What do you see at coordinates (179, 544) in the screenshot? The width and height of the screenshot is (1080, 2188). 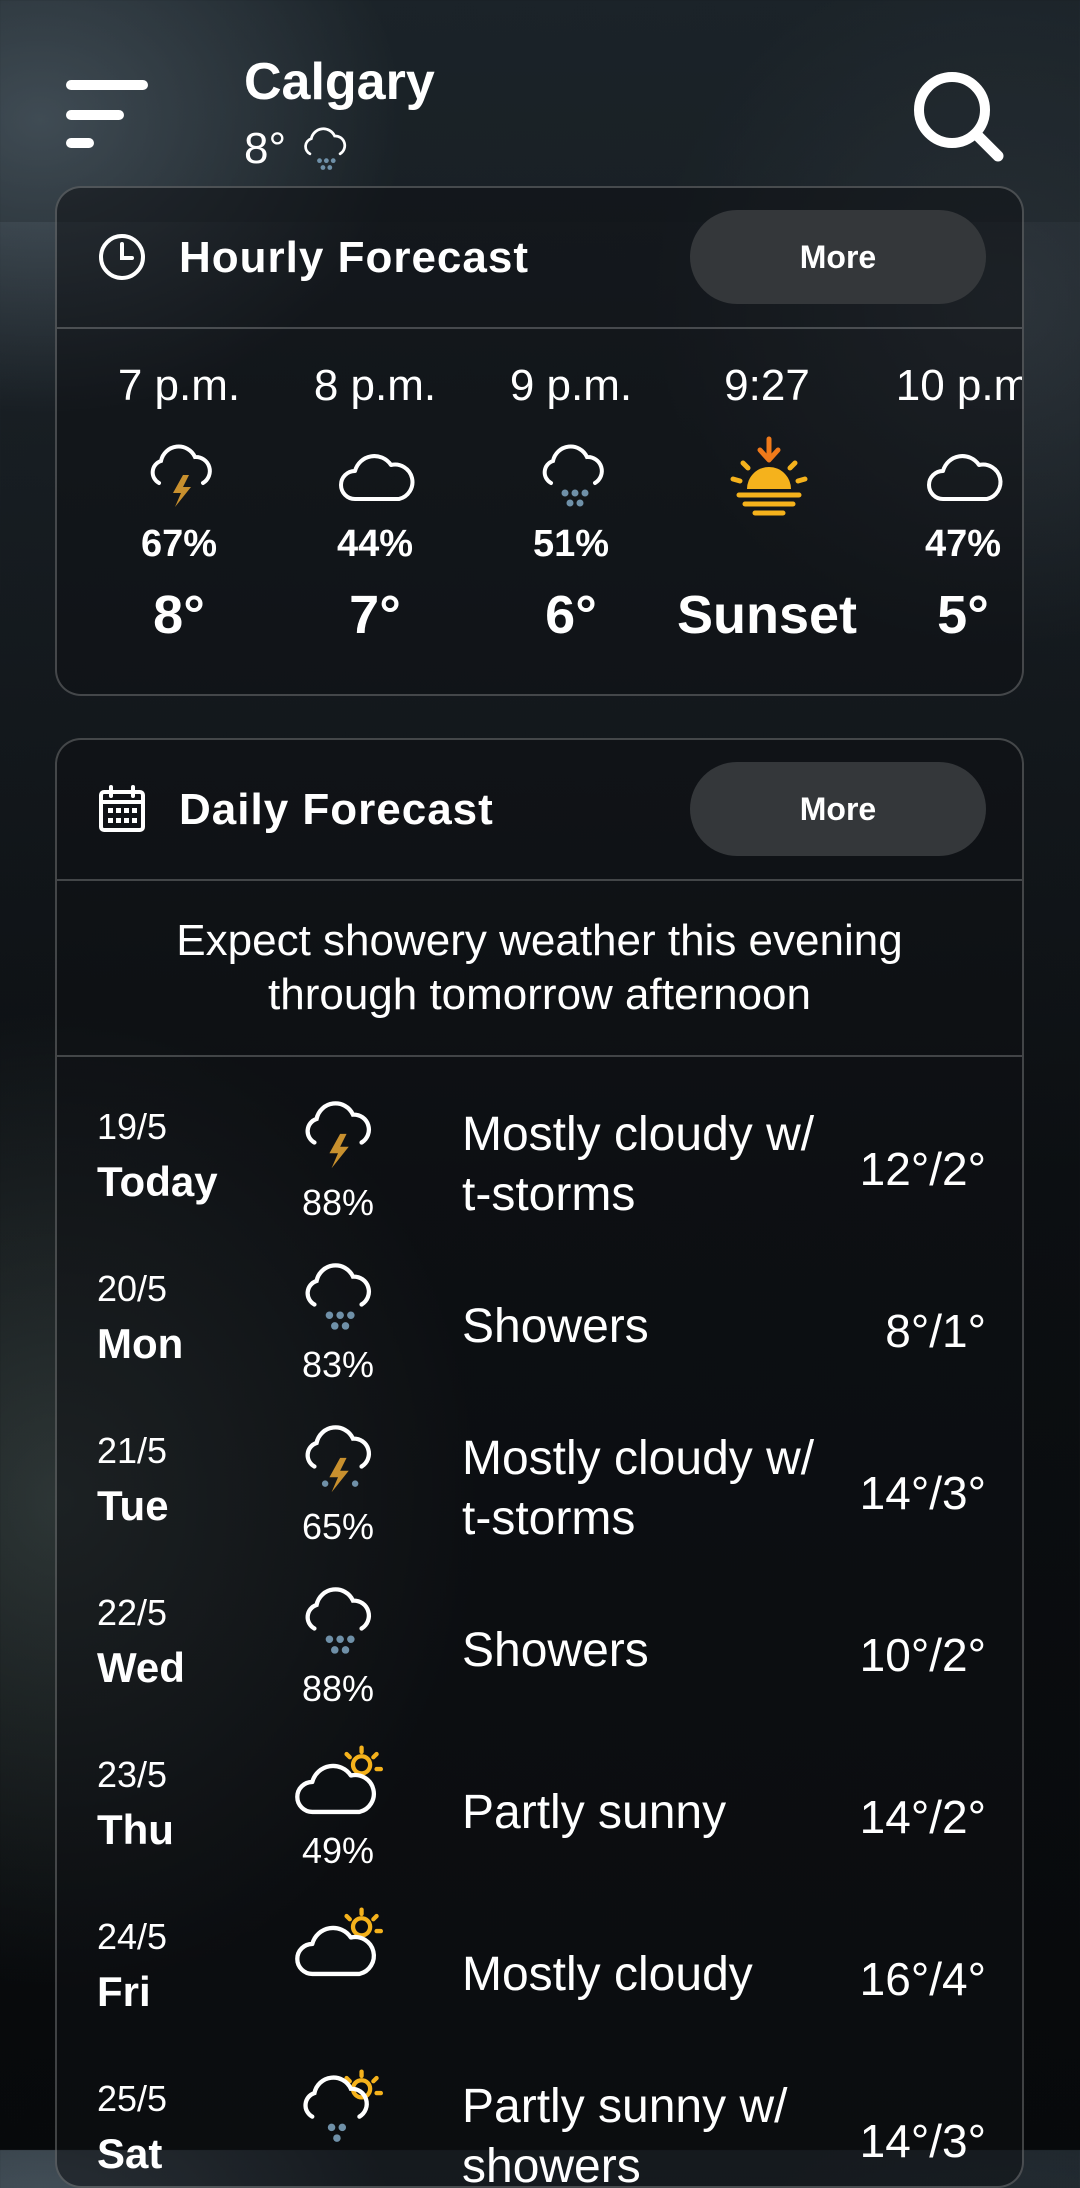 I see `hour-precip: 67%` at bounding box center [179, 544].